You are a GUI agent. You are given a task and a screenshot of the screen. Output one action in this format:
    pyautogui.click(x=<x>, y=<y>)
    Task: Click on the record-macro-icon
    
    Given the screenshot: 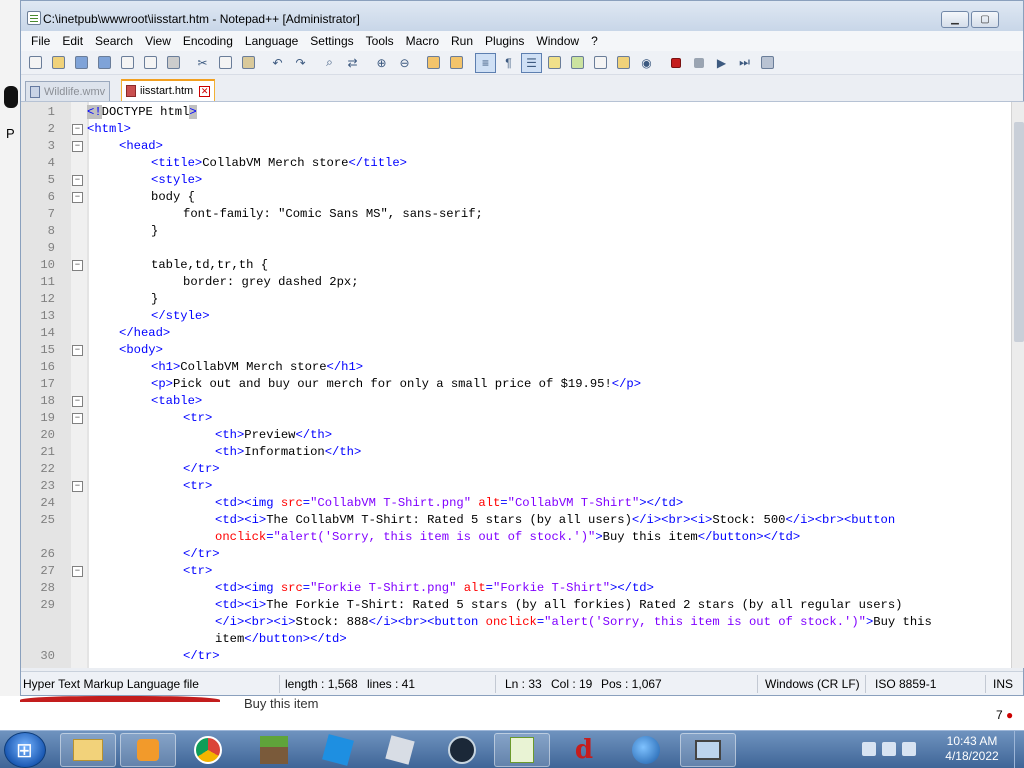 What is the action you would take?
    pyautogui.click(x=675, y=63)
    